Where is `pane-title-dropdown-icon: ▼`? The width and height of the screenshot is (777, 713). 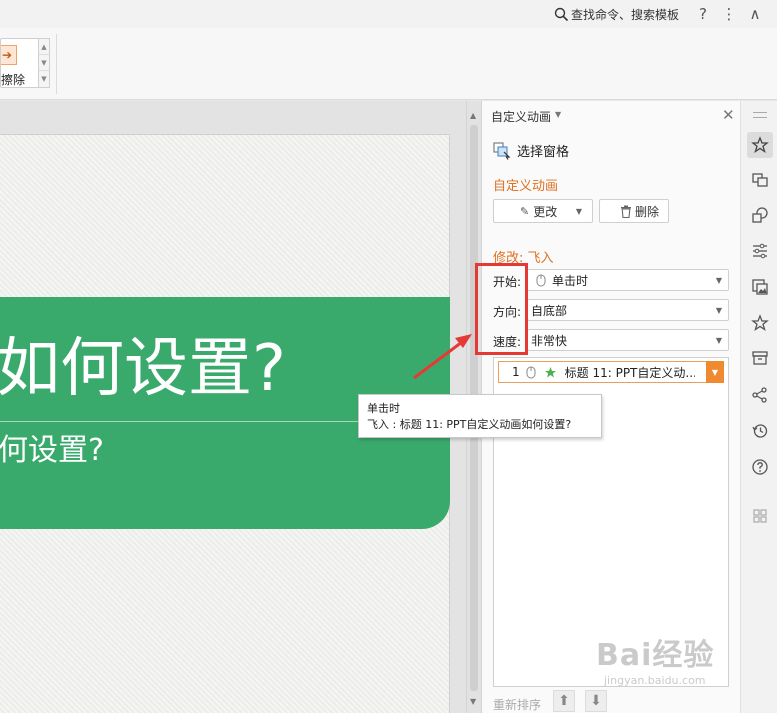
pane-title-dropdown-icon: ▼ is located at coordinates (558, 114).